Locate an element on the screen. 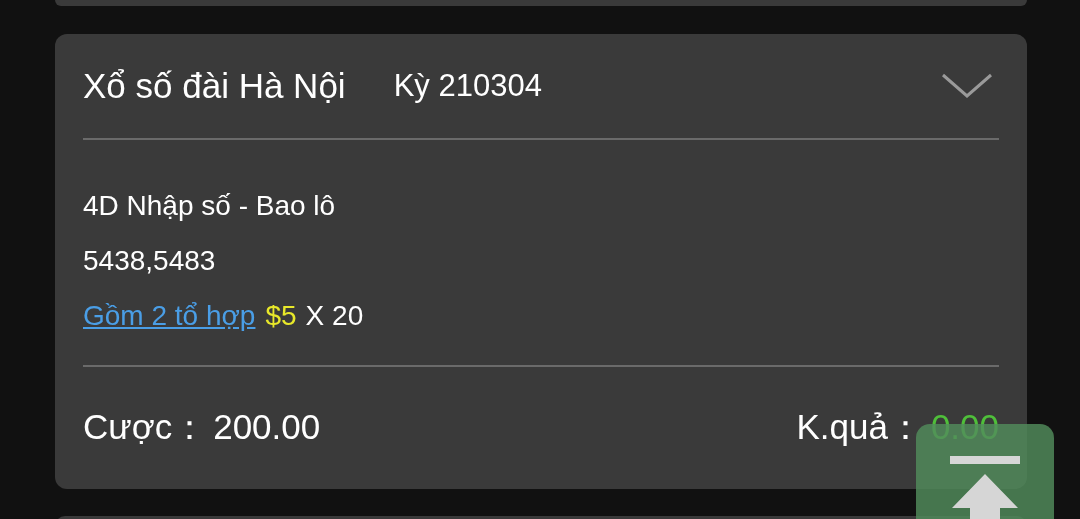 The image size is (1080, 519). bet-label: Cược： is located at coordinates (145, 426).